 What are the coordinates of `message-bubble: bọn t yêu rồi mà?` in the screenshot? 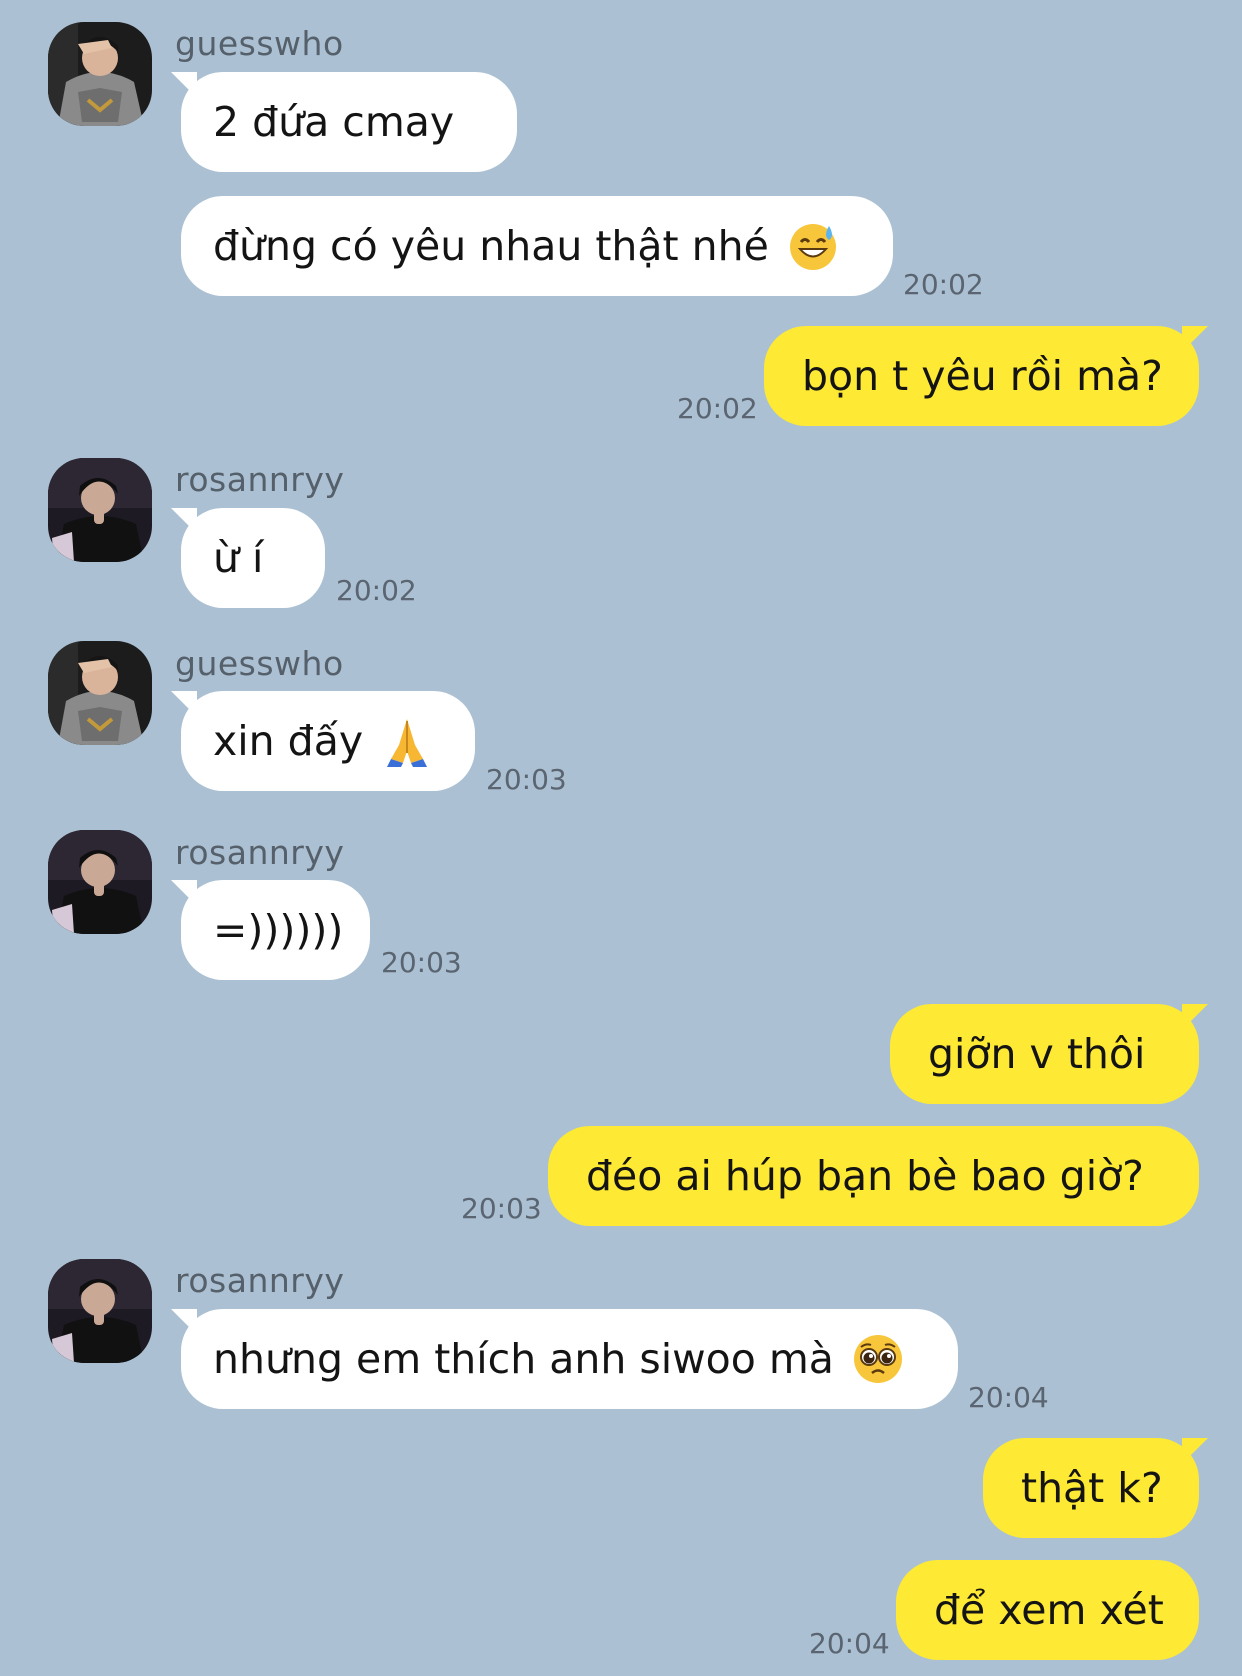 It's located at (986, 376).